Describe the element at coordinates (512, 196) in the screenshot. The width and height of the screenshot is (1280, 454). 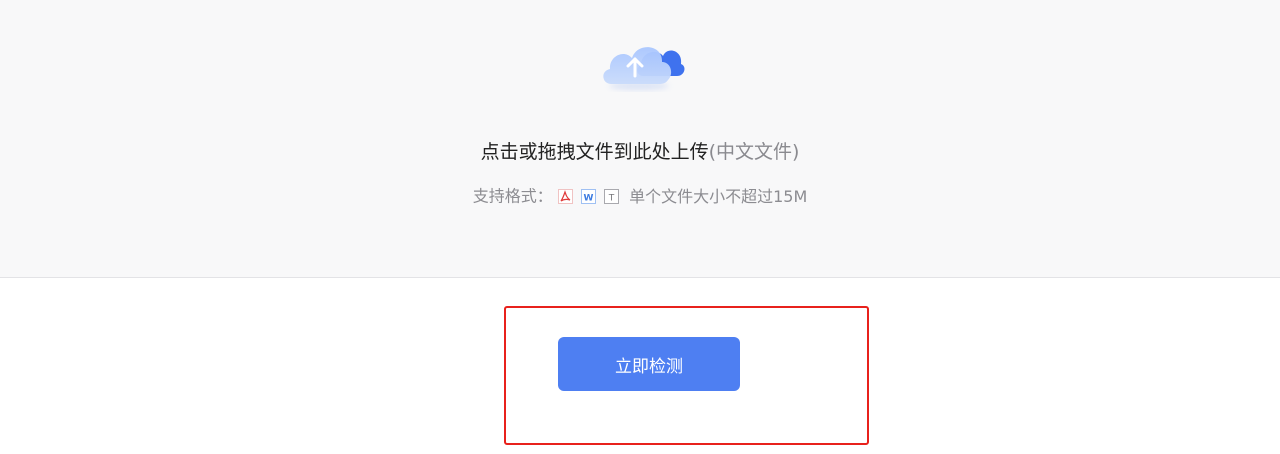
I see `formats-label: 支持格式：` at that location.